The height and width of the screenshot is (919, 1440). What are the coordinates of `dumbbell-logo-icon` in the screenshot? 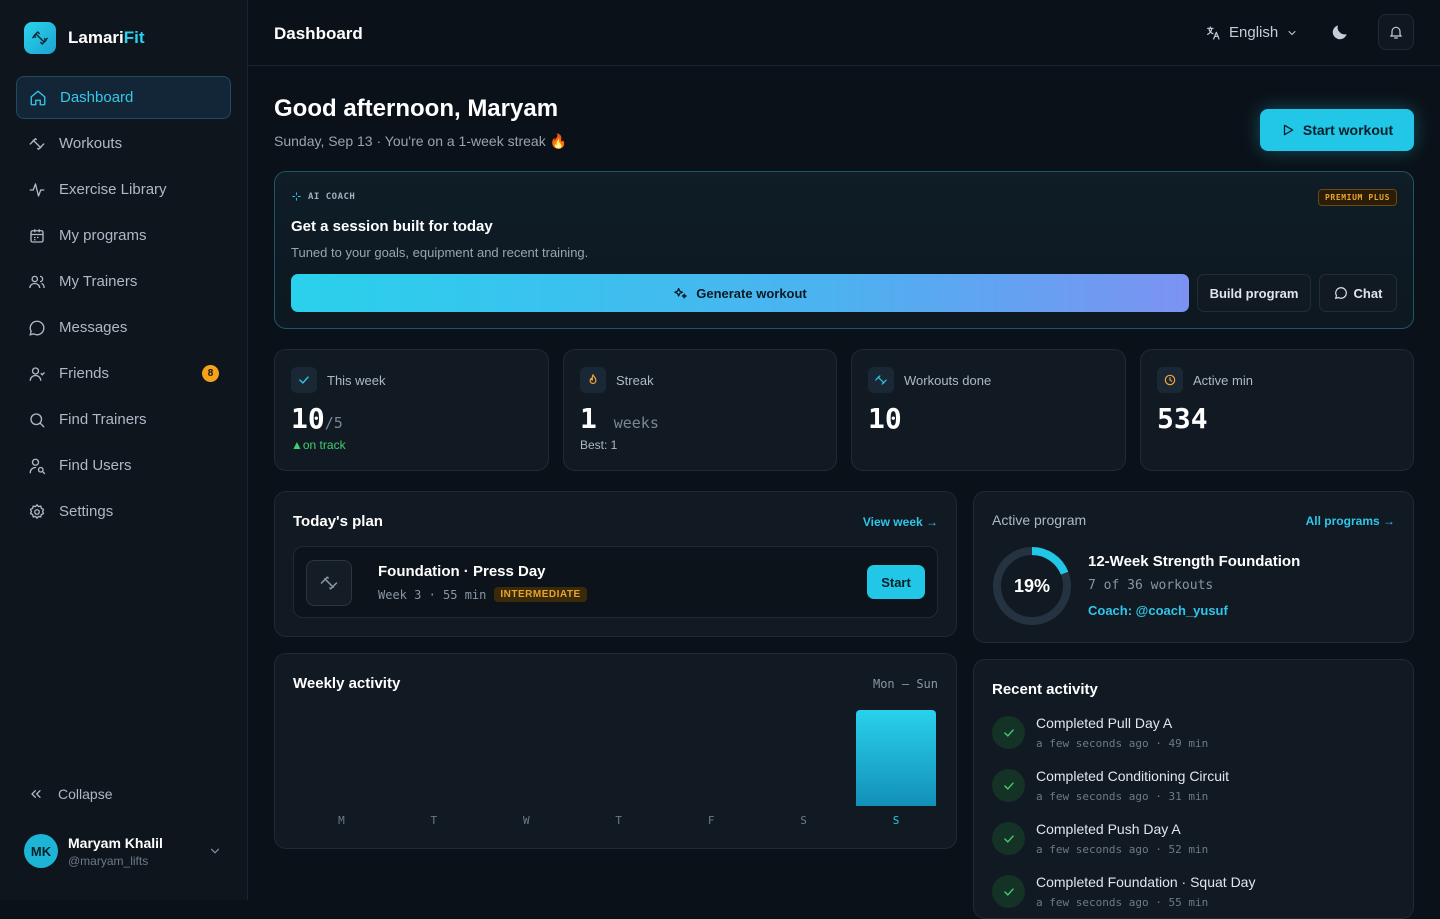 It's located at (40, 38).